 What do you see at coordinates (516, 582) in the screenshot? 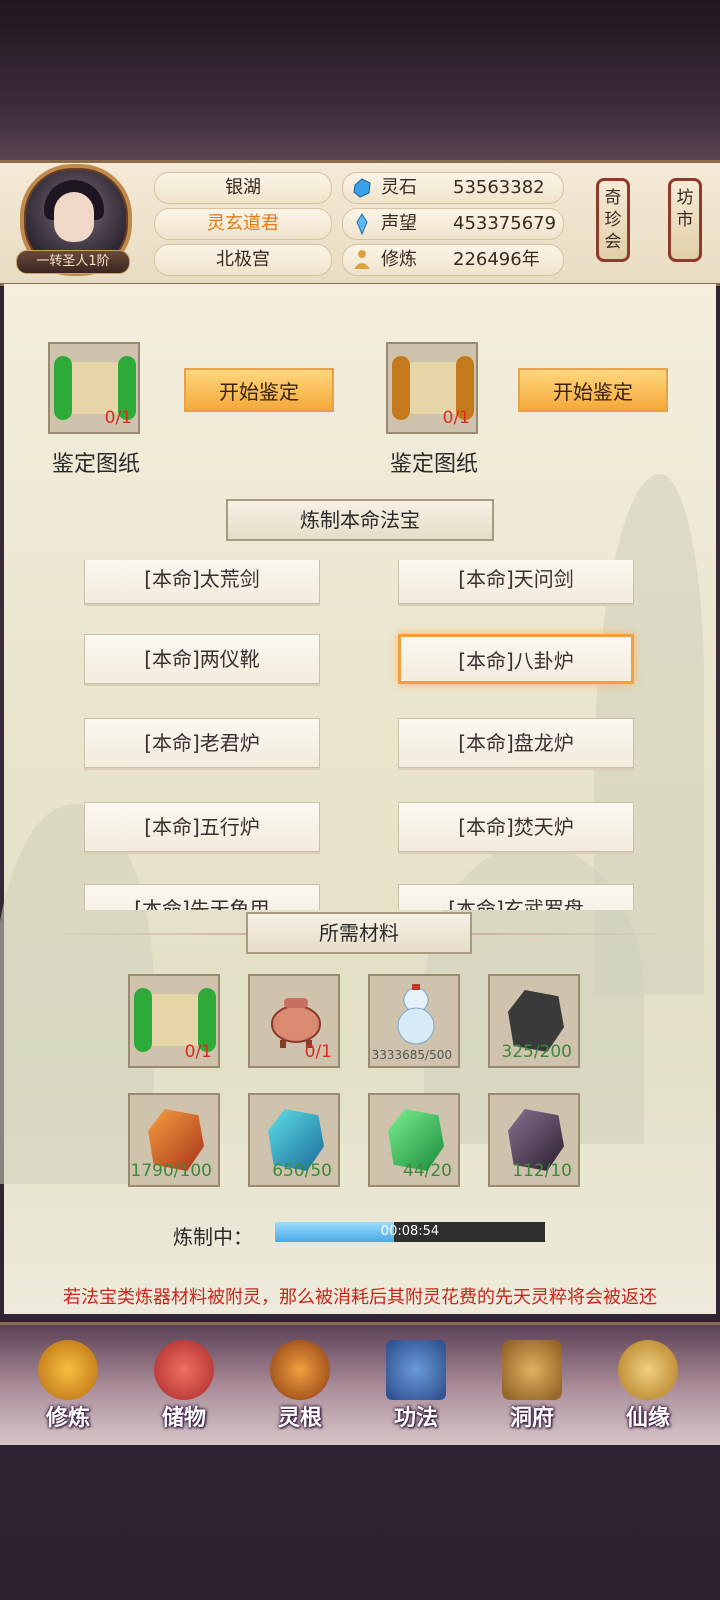
I see `artifact-item: [本命]天问剑` at bounding box center [516, 582].